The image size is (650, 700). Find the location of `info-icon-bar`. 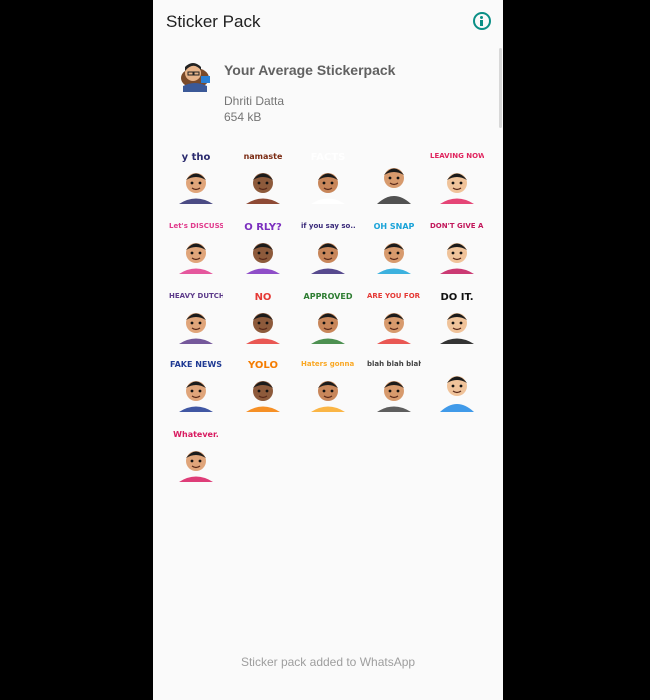

info-icon-bar is located at coordinates (481, 23).